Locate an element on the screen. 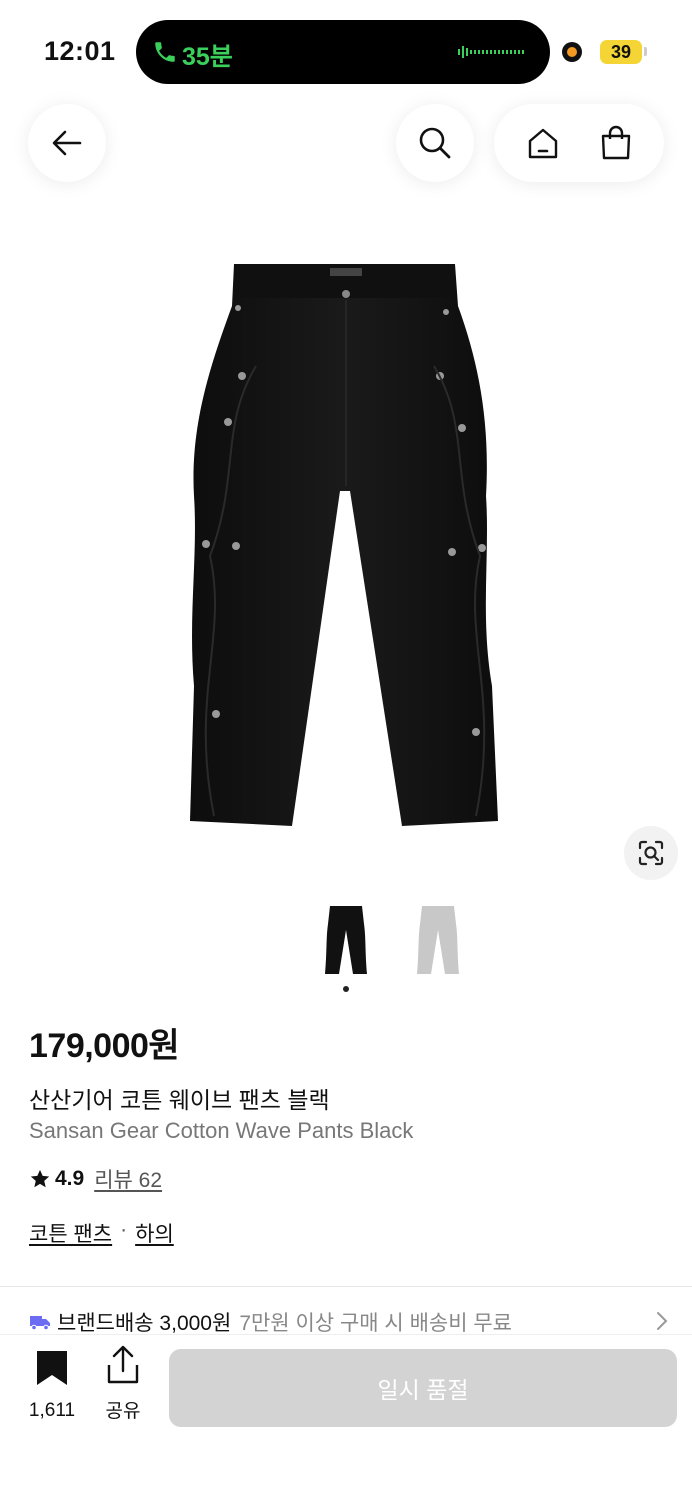 Image resolution: width=692 pixels, height=1500 pixels. section-divider is located at coordinates (346, 1286).